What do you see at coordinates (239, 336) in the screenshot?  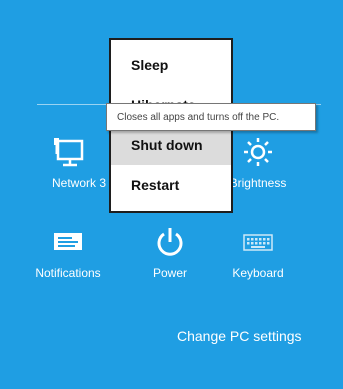 I see `change-pc-settings-link: Change PC settings` at bounding box center [239, 336].